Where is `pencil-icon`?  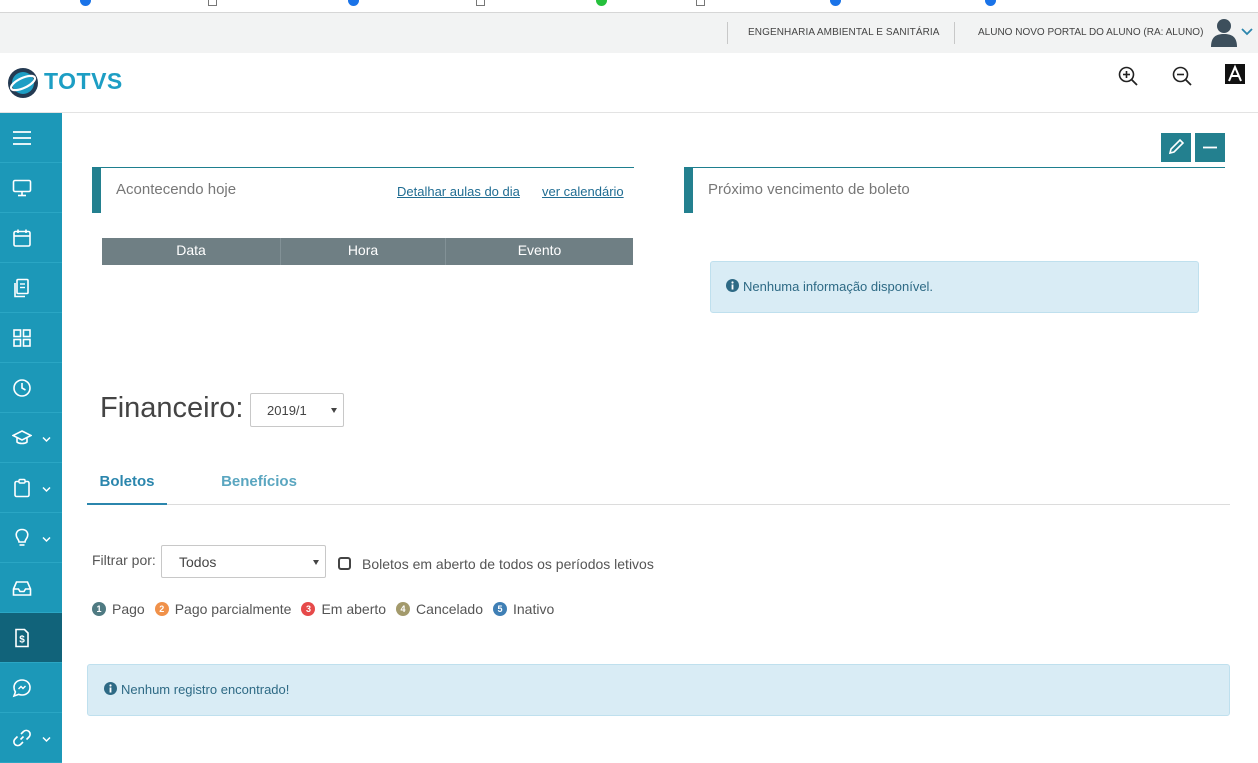 pencil-icon is located at coordinates (1176, 146).